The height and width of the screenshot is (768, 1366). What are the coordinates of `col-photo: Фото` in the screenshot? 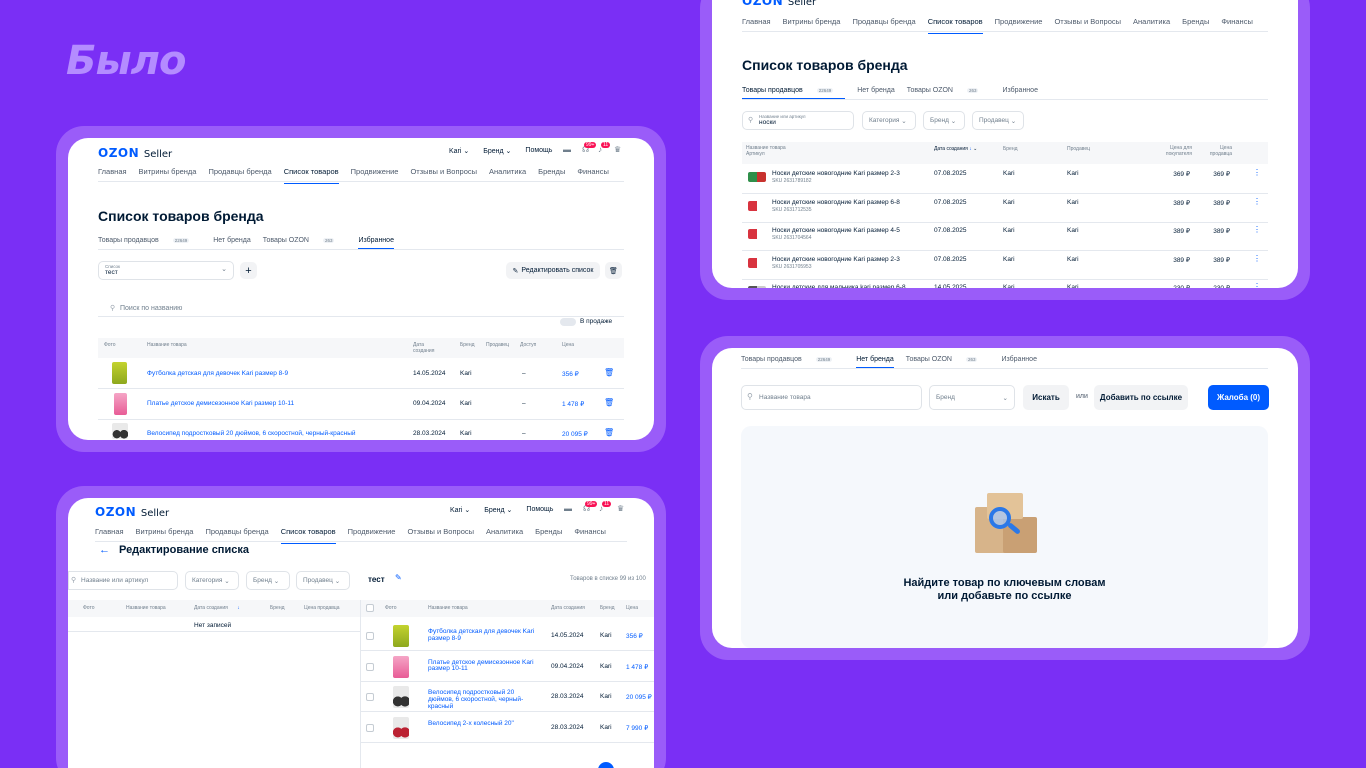 It's located at (110, 345).